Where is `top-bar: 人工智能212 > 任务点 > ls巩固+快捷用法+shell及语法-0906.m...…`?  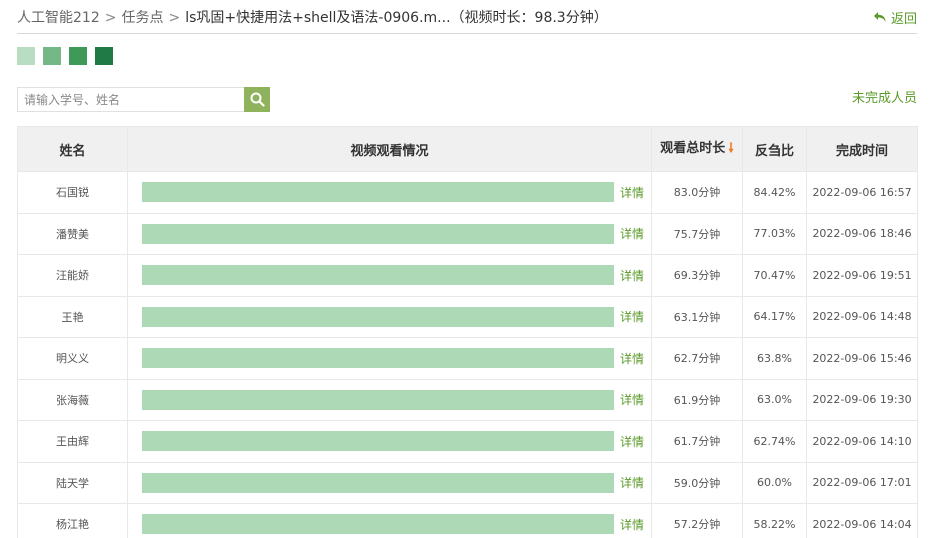 top-bar: 人工智能212 > 任务点 > ls巩固+快捷用法+shell及语法-0906.m...… is located at coordinates (467, 17).